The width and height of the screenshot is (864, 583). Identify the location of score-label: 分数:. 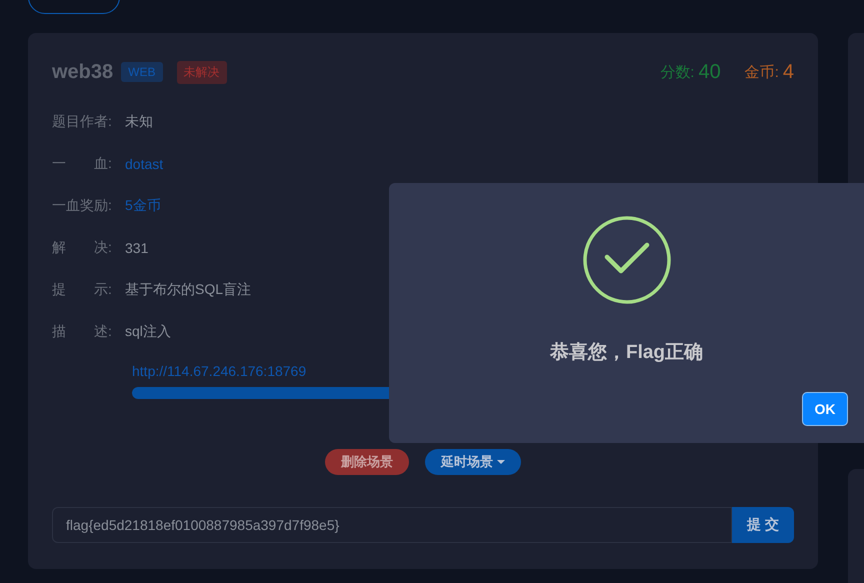
(677, 72).